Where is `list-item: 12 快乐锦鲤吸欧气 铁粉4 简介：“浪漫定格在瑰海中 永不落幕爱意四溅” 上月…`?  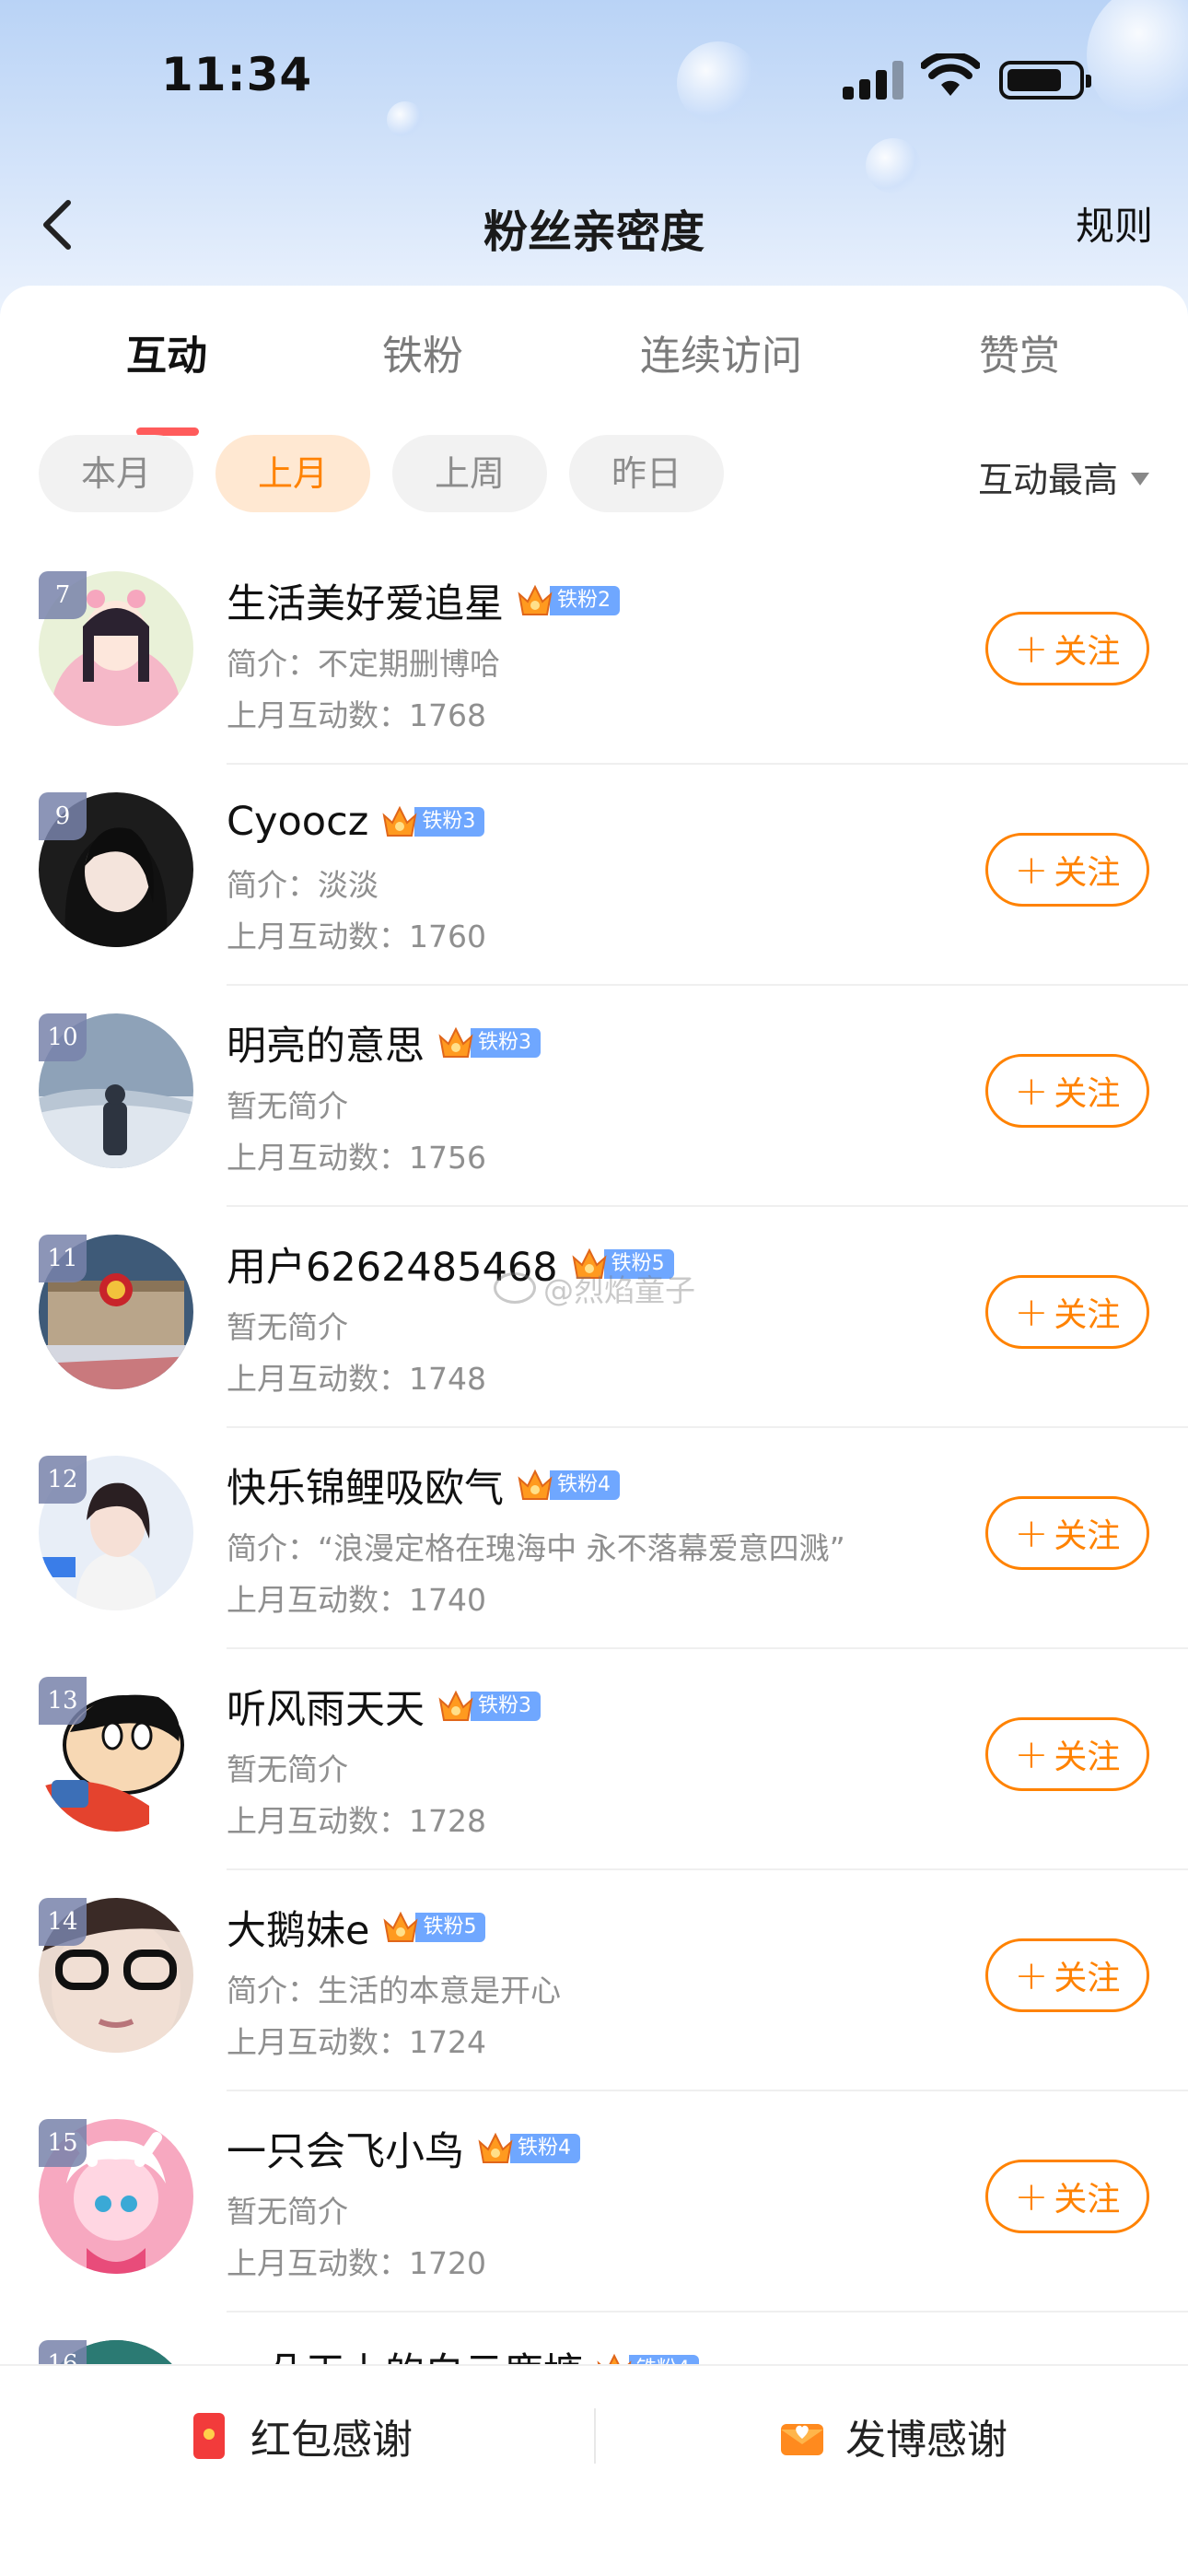
list-item: 12 快乐锦鲤吸欧气 铁粉4 简介：“浪漫定格在瑰海中 永不落幕爱意四溅” 上月… is located at coordinates (594, 1538).